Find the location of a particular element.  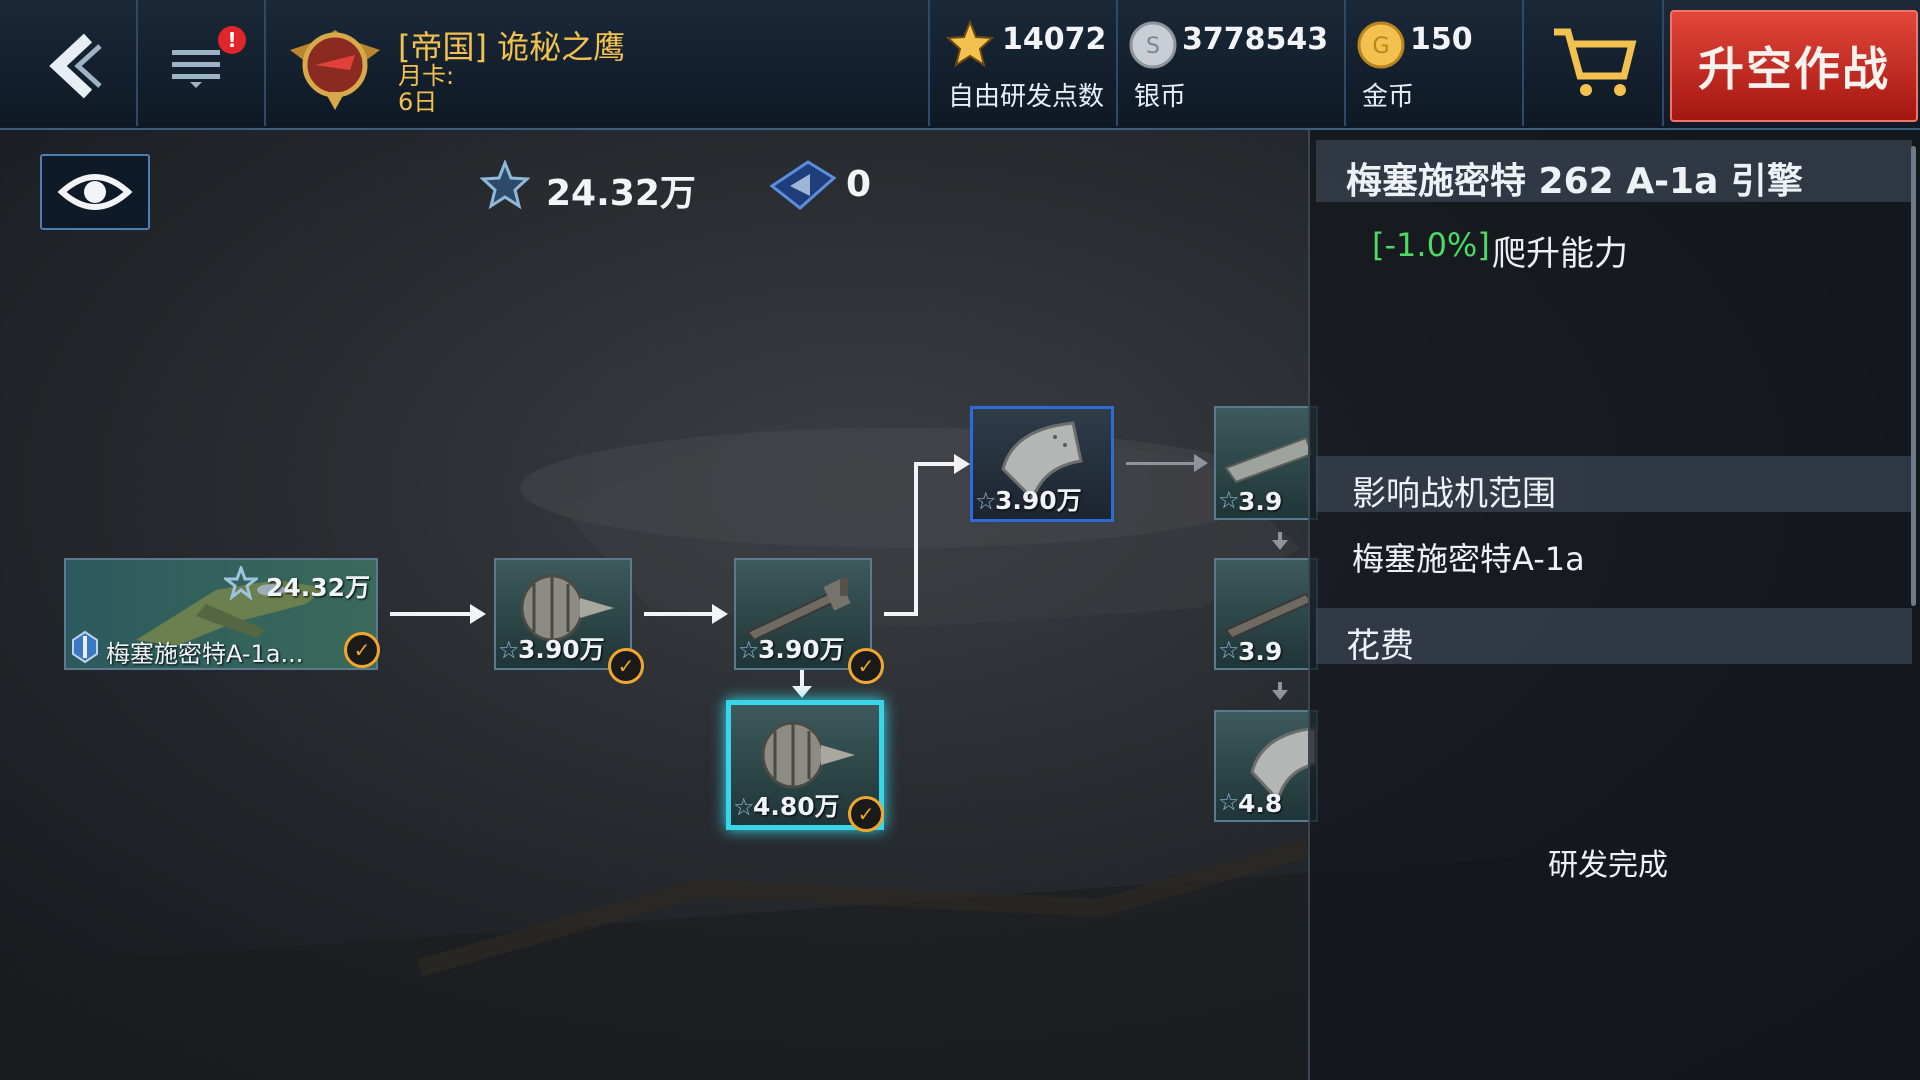

upgrade-node-fuselage-1: ☆ 3.9 is located at coordinates (1266, 463).